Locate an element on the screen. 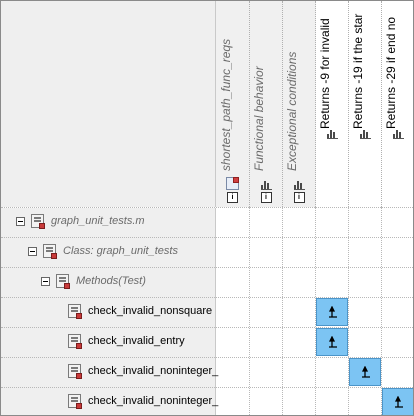 The width and height of the screenshot is (414, 416). row-test-method: check_invalid_noninteger_ is located at coordinates (207, 401).